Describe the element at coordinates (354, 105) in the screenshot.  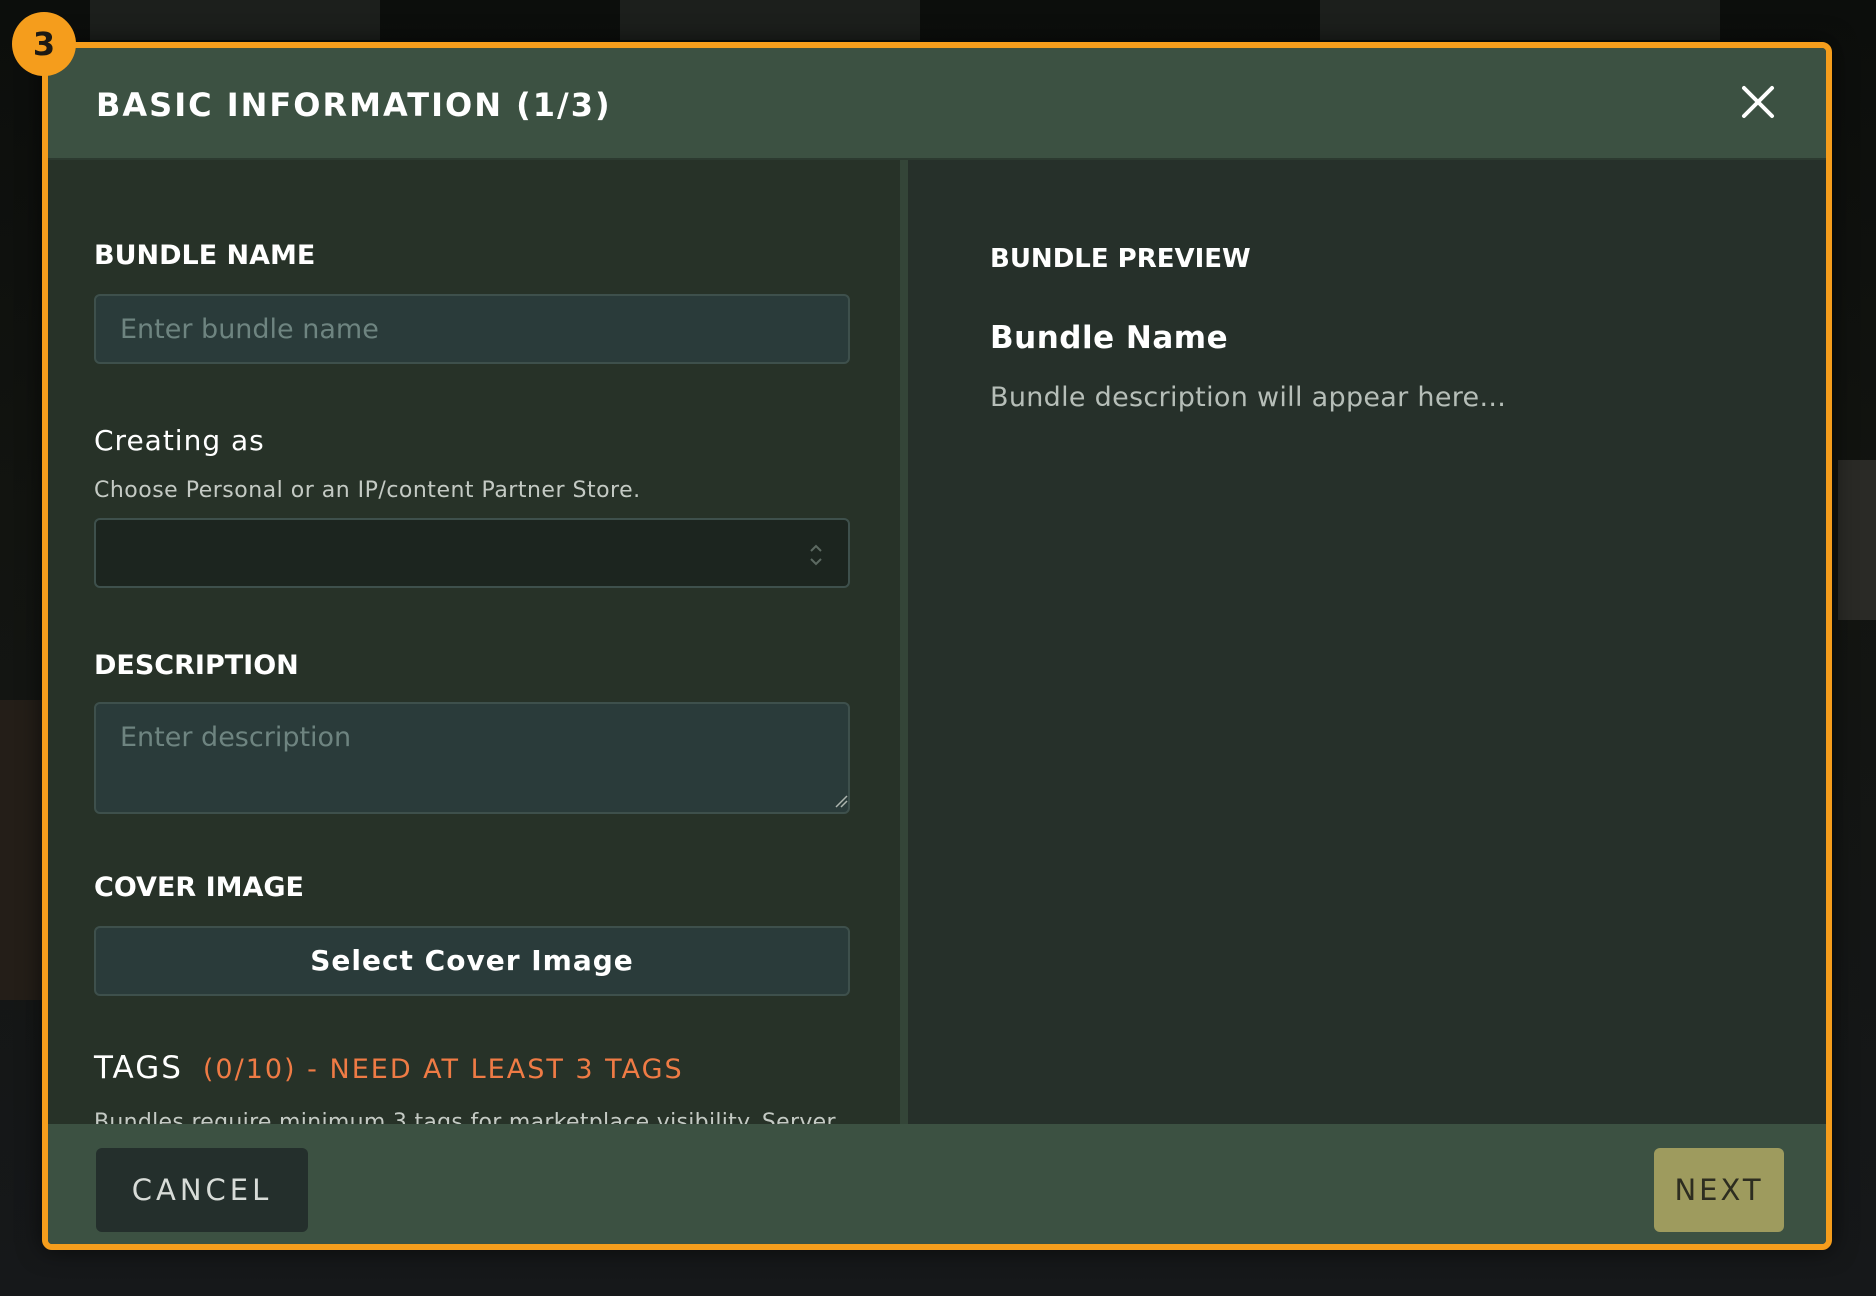
I see `modal-title: BASIC INFORMATION (1/3)` at that location.